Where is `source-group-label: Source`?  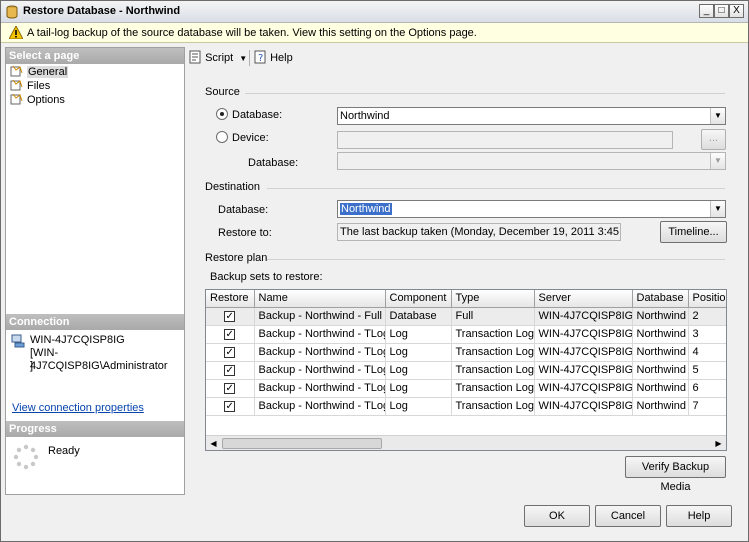 source-group-label: Source is located at coordinates (222, 92).